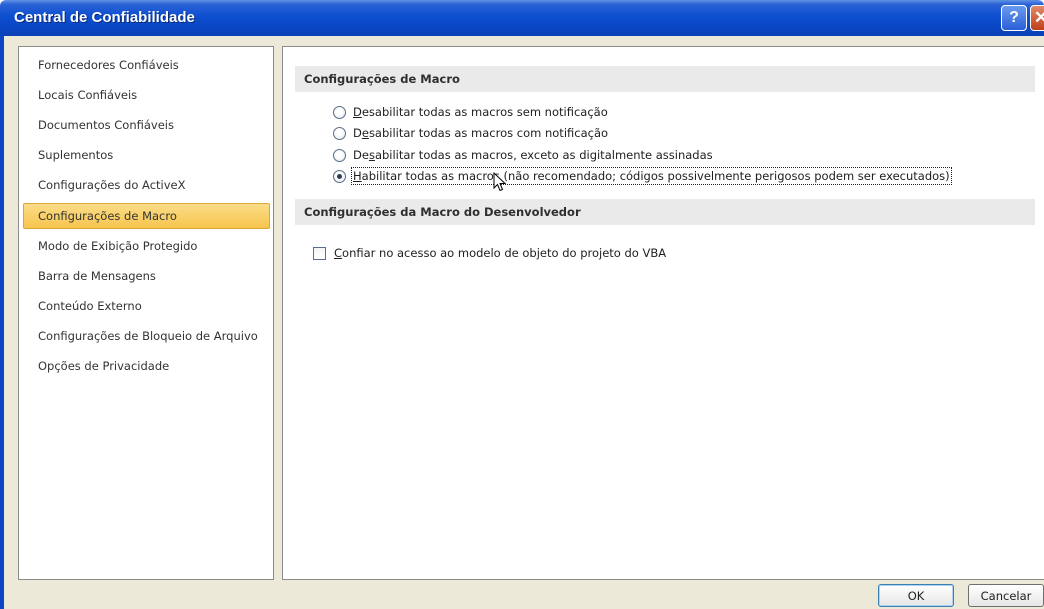  Describe the element at coordinates (146, 366) in the screenshot. I see `sidebar-item-privacy-options: Opções de Privacidade` at that location.